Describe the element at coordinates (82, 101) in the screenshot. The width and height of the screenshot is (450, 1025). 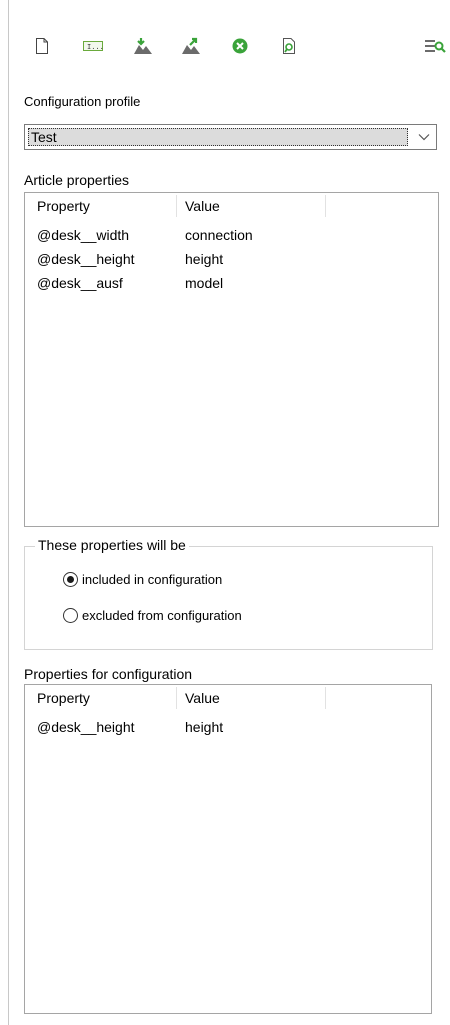
I see `configuration-profile-label: Configuration profile` at that location.